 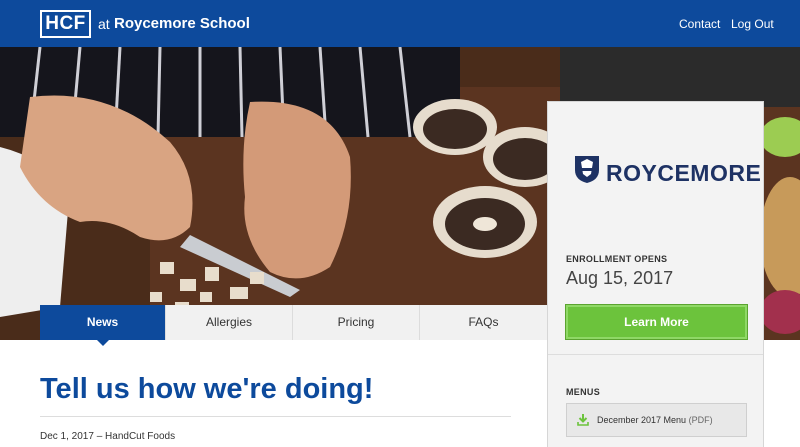 I want to click on card-divider, so click(x=655, y=354).